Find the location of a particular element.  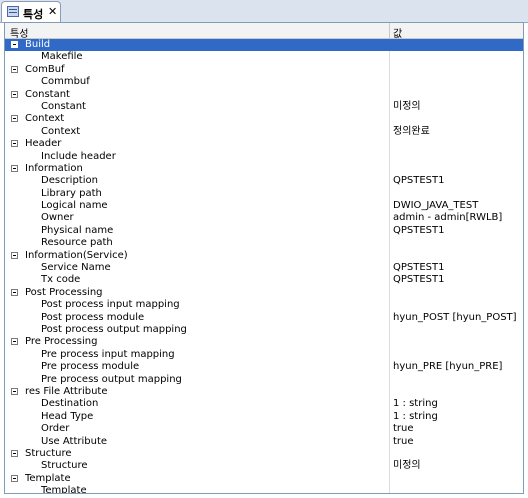

close-icon: ✕ is located at coordinates (52, 11).